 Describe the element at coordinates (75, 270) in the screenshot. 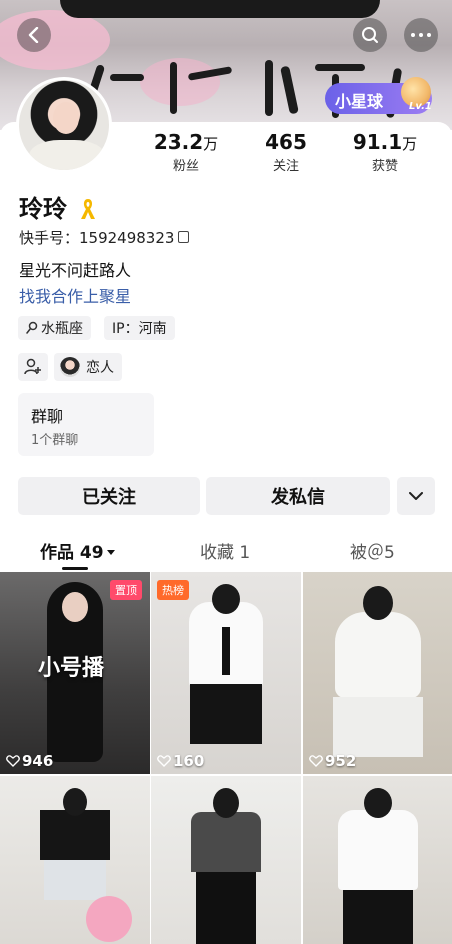

I see `bio: 星光不问赶路人` at that location.